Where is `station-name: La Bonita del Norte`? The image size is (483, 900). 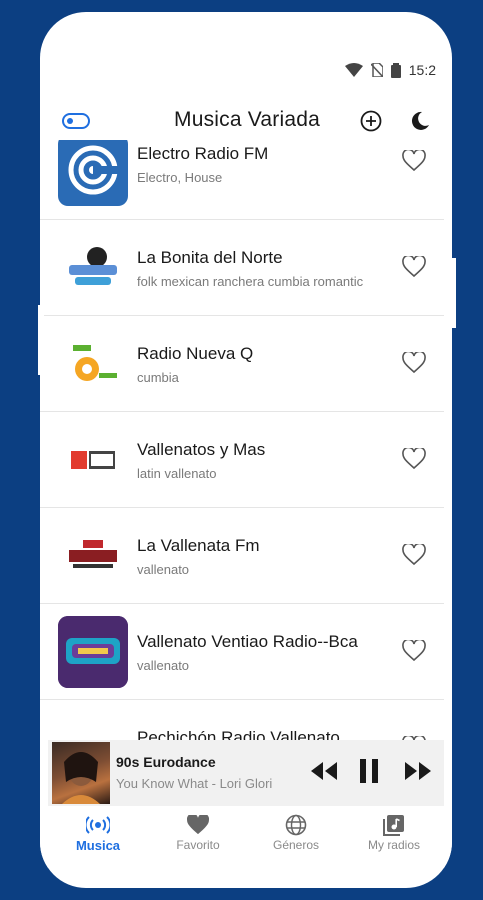 station-name: La Bonita del Norte is located at coordinates (210, 257).